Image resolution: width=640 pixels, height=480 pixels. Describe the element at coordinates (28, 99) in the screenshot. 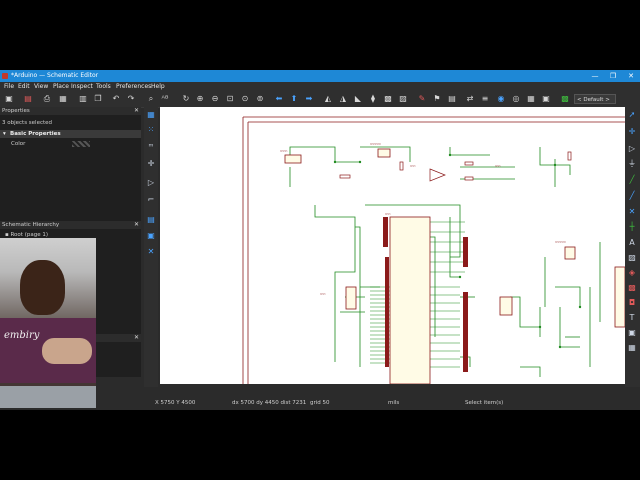

I see `page-settings-icon: ▤` at that location.